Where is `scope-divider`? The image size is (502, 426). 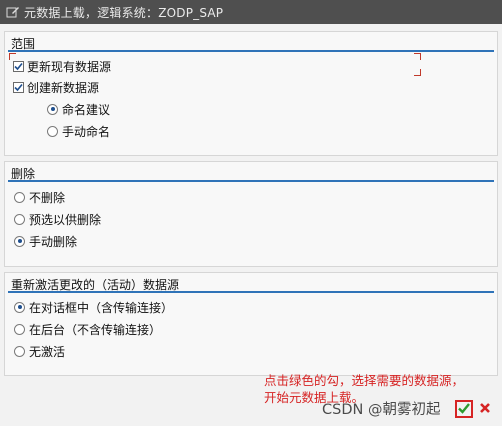
scope-divider is located at coordinates (251, 51).